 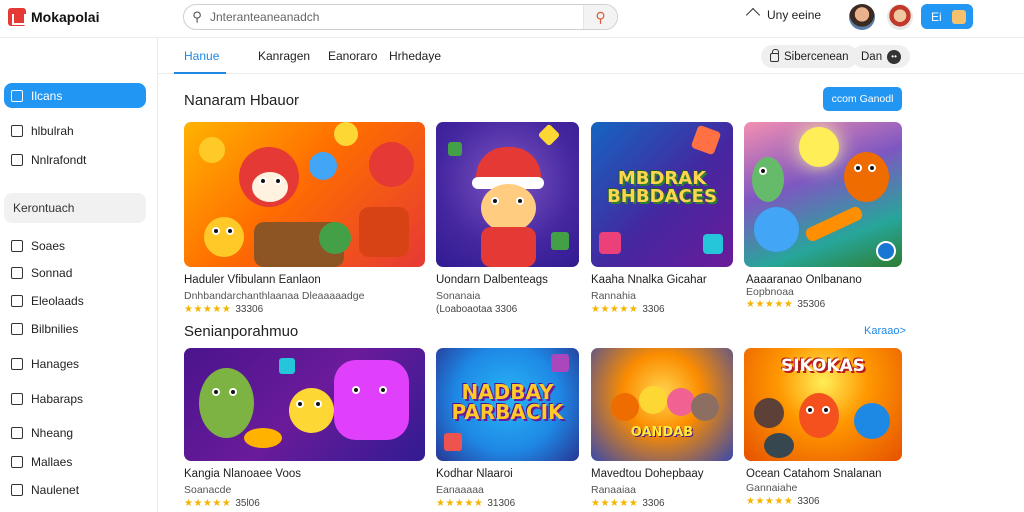 What do you see at coordinates (872, 56) in the screenshot?
I see `more-chip-label: Dan` at bounding box center [872, 56].